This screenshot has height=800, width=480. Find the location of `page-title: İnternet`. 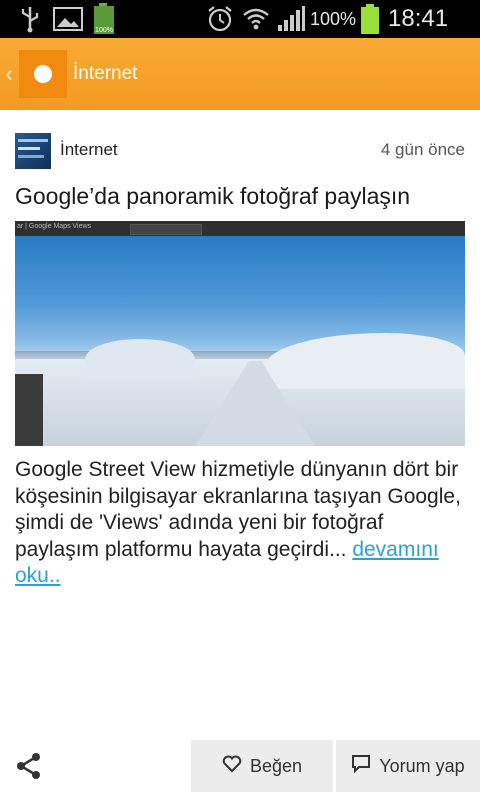

page-title: İnternet is located at coordinates (105, 74).